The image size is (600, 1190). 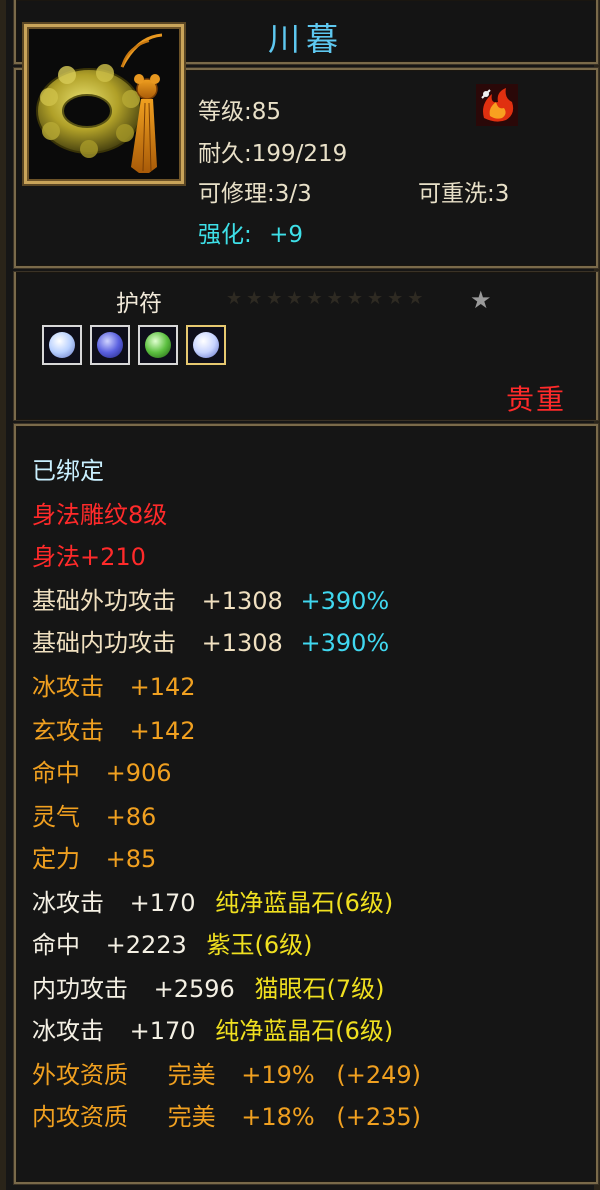 What do you see at coordinates (226, 1117) in the screenshot?
I see `int-aptitude-line: 内攻资质 完美 +18% (+235)` at bounding box center [226, 1117].